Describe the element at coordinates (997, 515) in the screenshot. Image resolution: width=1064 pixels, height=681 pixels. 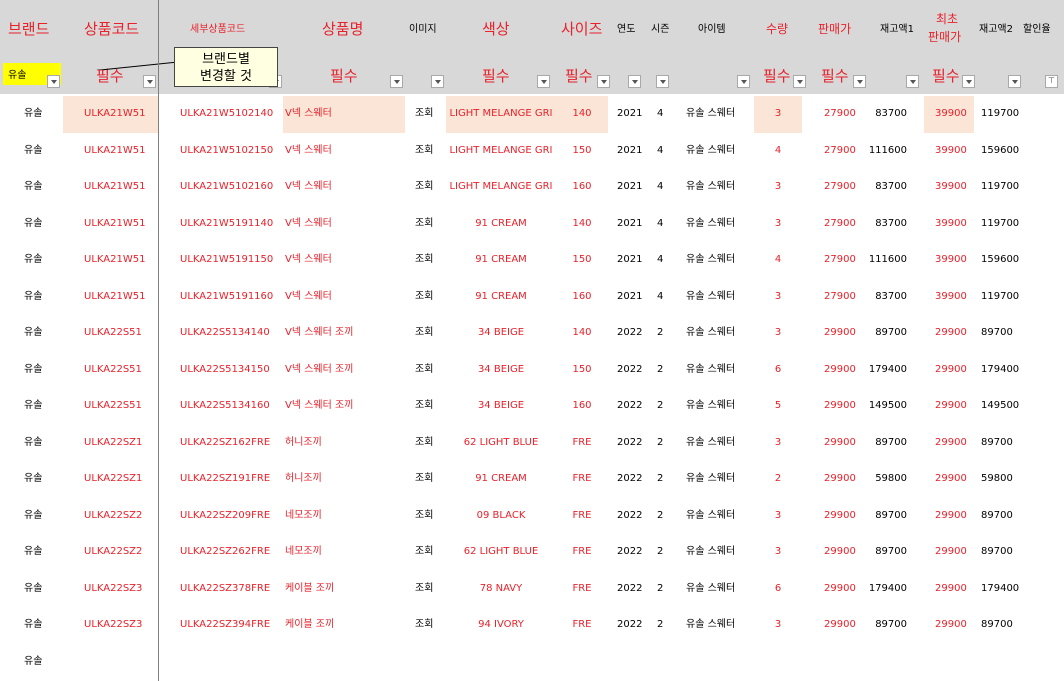
I see `cell-stock2: 89700` at that location.